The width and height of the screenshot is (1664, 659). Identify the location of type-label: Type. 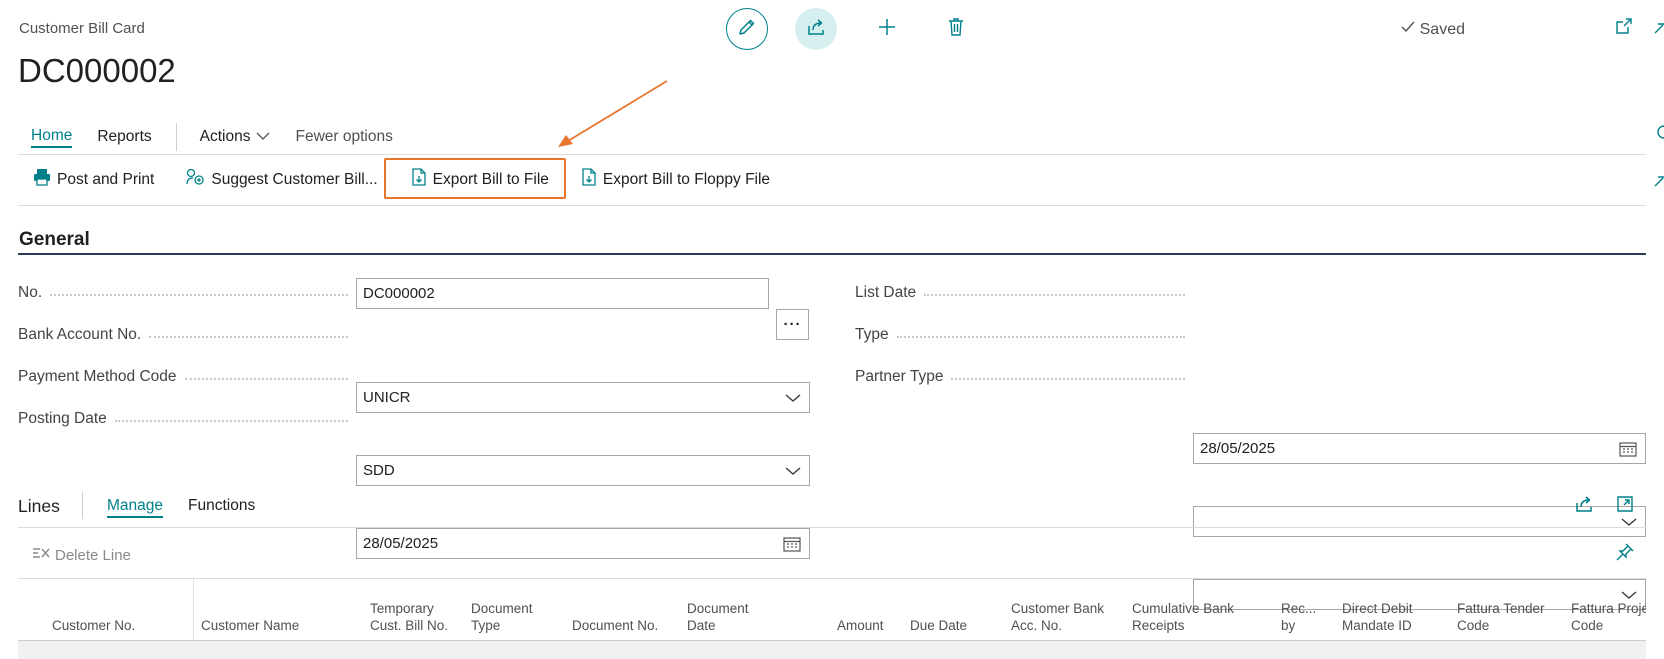
(872, 334).